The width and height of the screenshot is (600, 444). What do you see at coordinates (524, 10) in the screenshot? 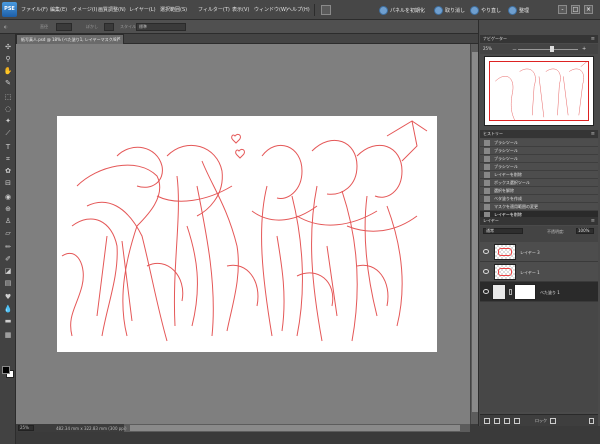
I see `organizer-label: 整理` at bounding box center [524, 10].